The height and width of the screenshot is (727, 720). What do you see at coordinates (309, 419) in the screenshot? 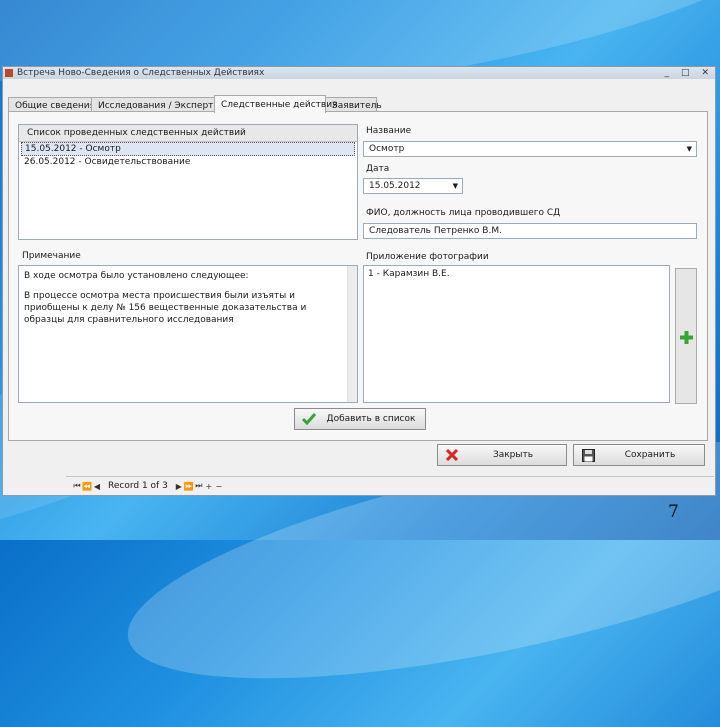
I see `checkmark-icon` at bounding box center [309, 419].